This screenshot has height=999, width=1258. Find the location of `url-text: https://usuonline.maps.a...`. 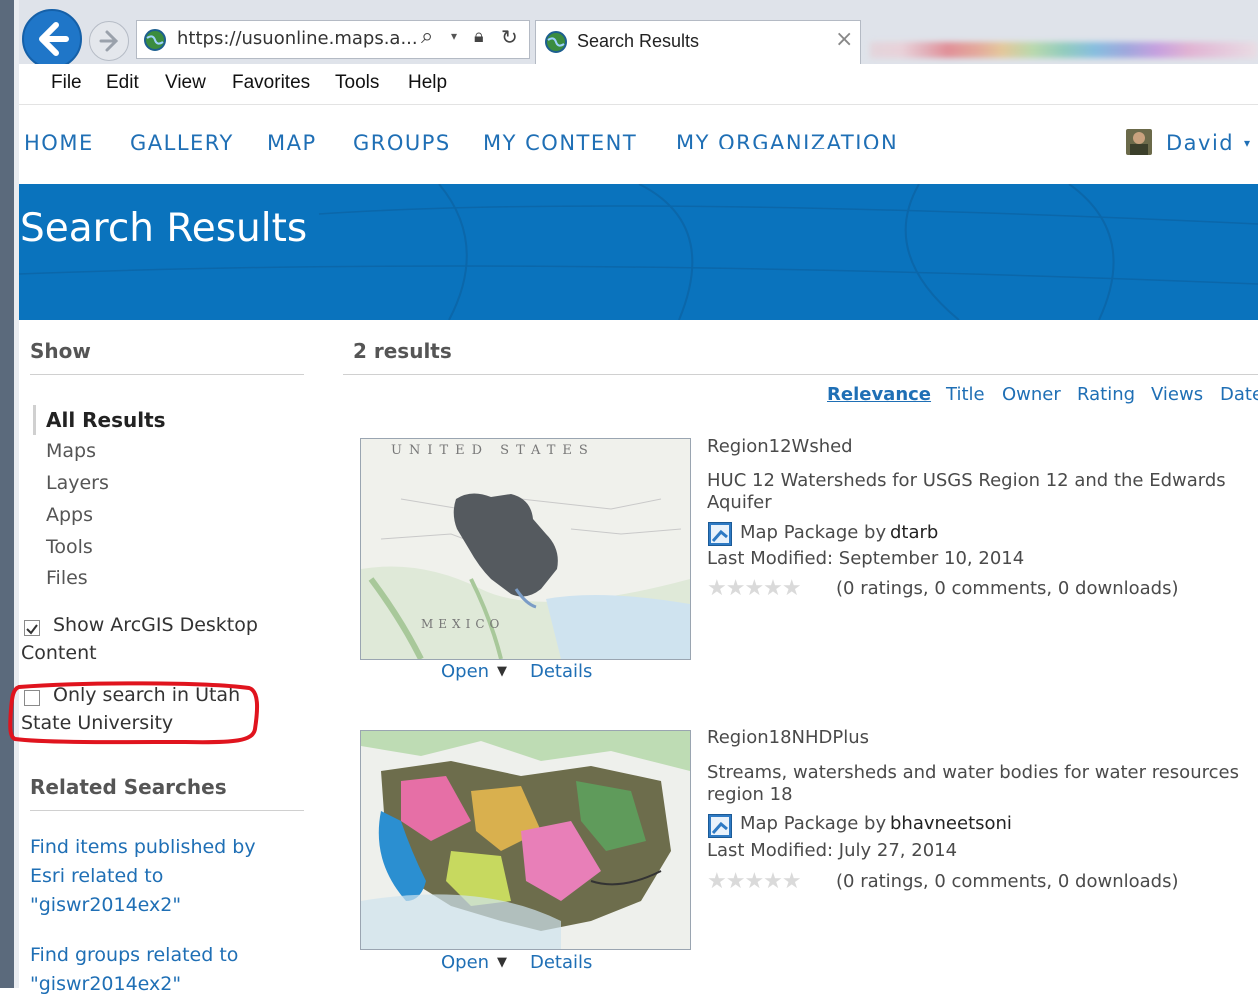

url-text: https://usuonline.maps.a... is located at coordinates (297, 38).